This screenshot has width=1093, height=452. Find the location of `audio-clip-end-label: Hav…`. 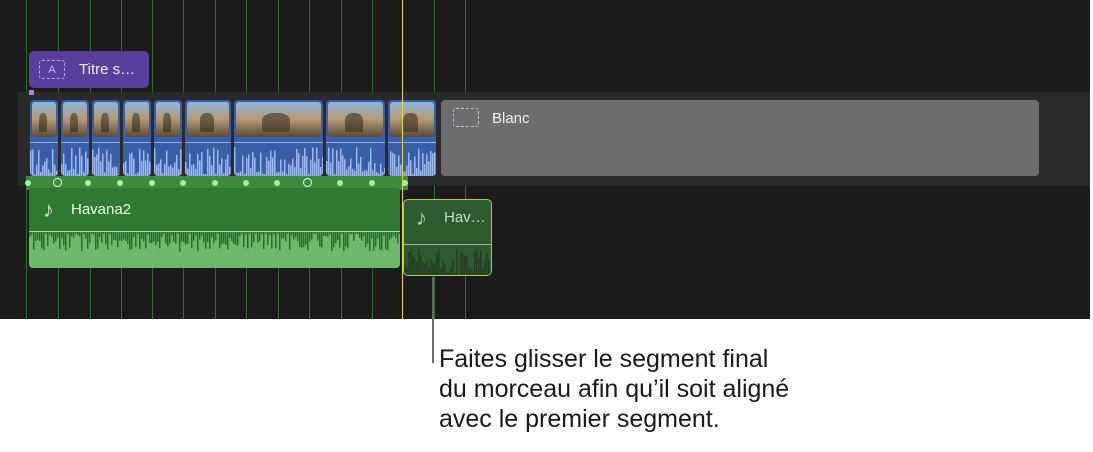

audio-clip-end-label: Hav… is located at coordinates (465, 217).